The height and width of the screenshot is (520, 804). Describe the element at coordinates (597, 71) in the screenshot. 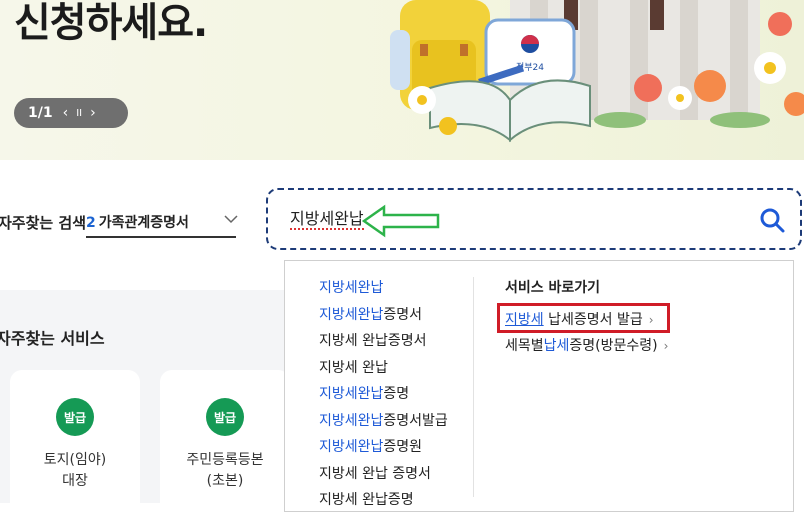

I see `banner-illustration: 정부24` at that location.